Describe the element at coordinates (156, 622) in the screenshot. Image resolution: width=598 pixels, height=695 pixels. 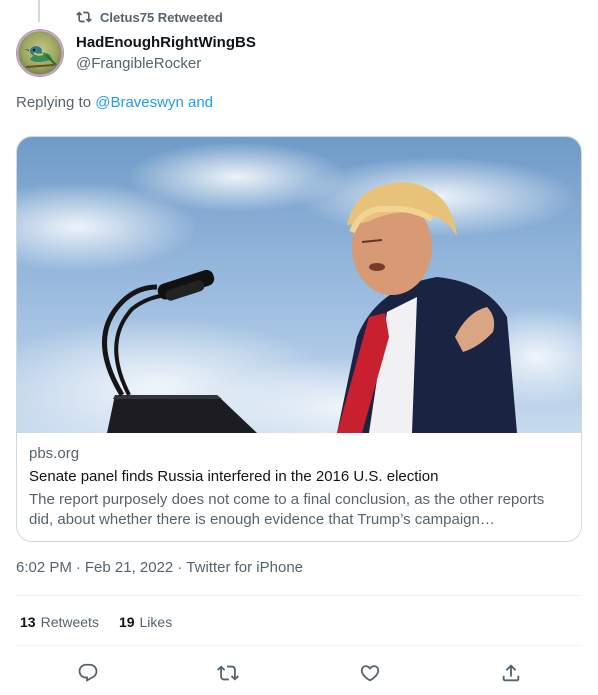
I see `likes-label: Likes` at that location.